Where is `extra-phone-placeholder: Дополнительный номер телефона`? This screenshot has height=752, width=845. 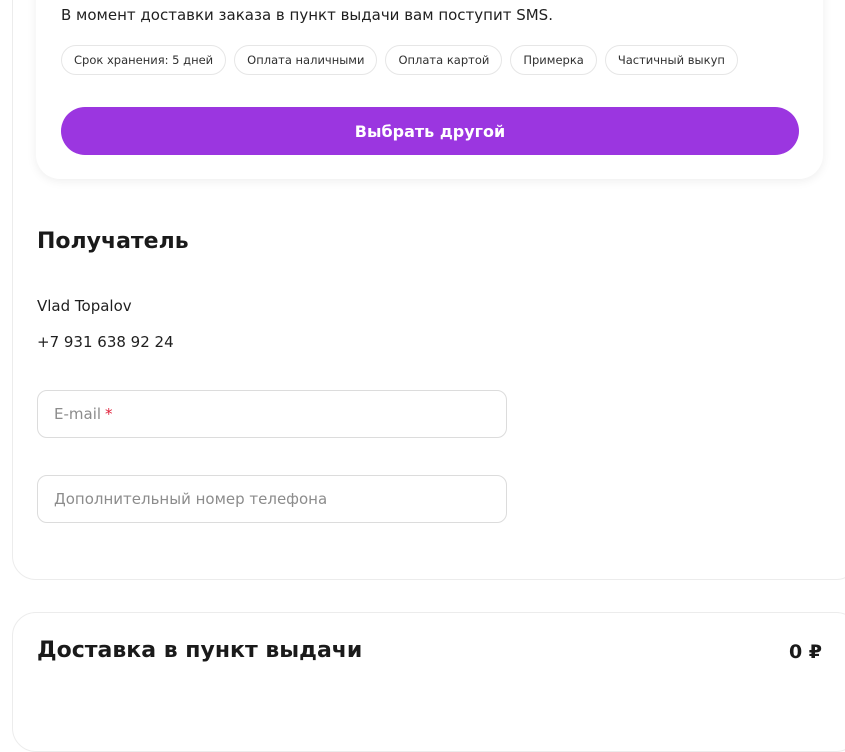 extra-phone-placeholder: Дополнительный номер телефона is located at coordinates (191, 499).